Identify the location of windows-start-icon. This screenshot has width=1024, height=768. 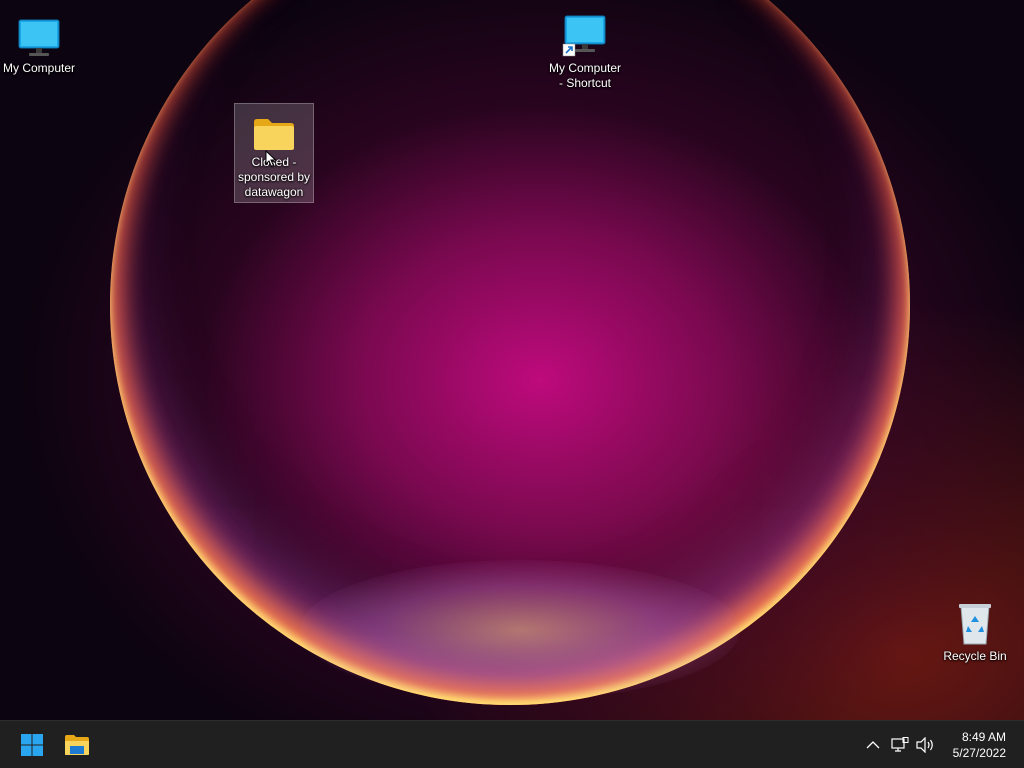
(32, 745).